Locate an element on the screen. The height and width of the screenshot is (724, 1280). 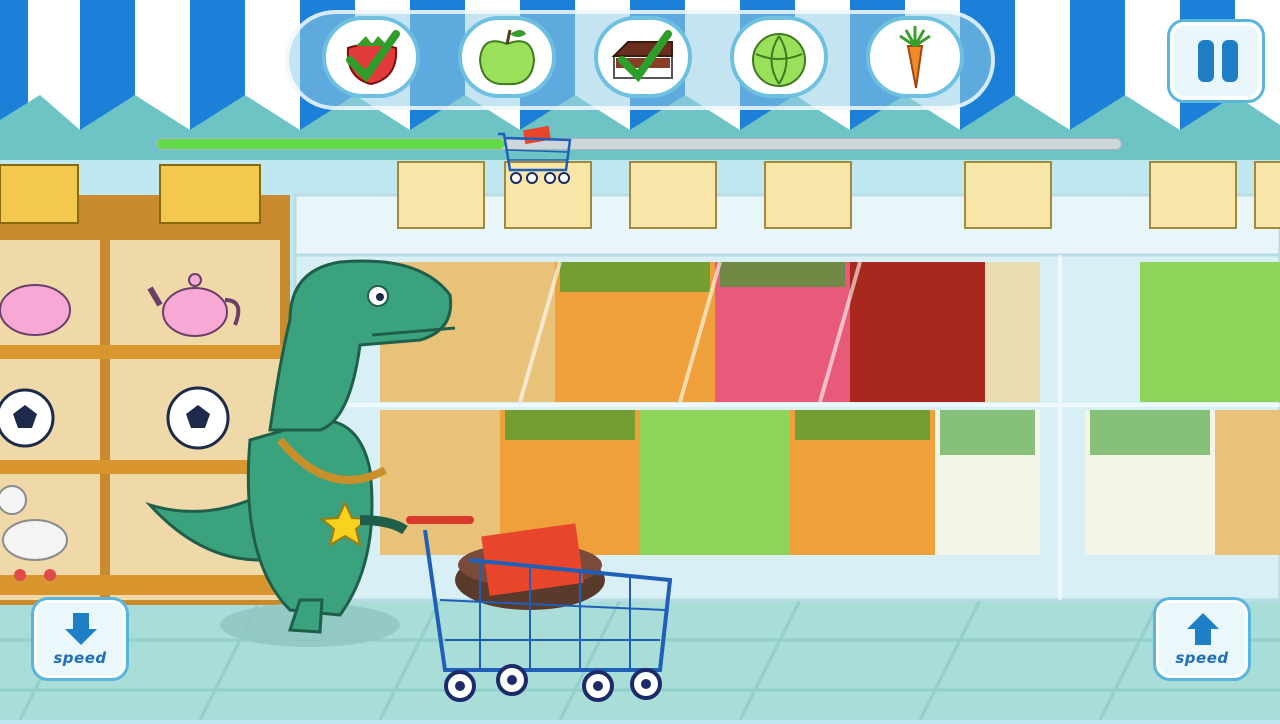
strawberry-icon is located at coordinates (373, 58).